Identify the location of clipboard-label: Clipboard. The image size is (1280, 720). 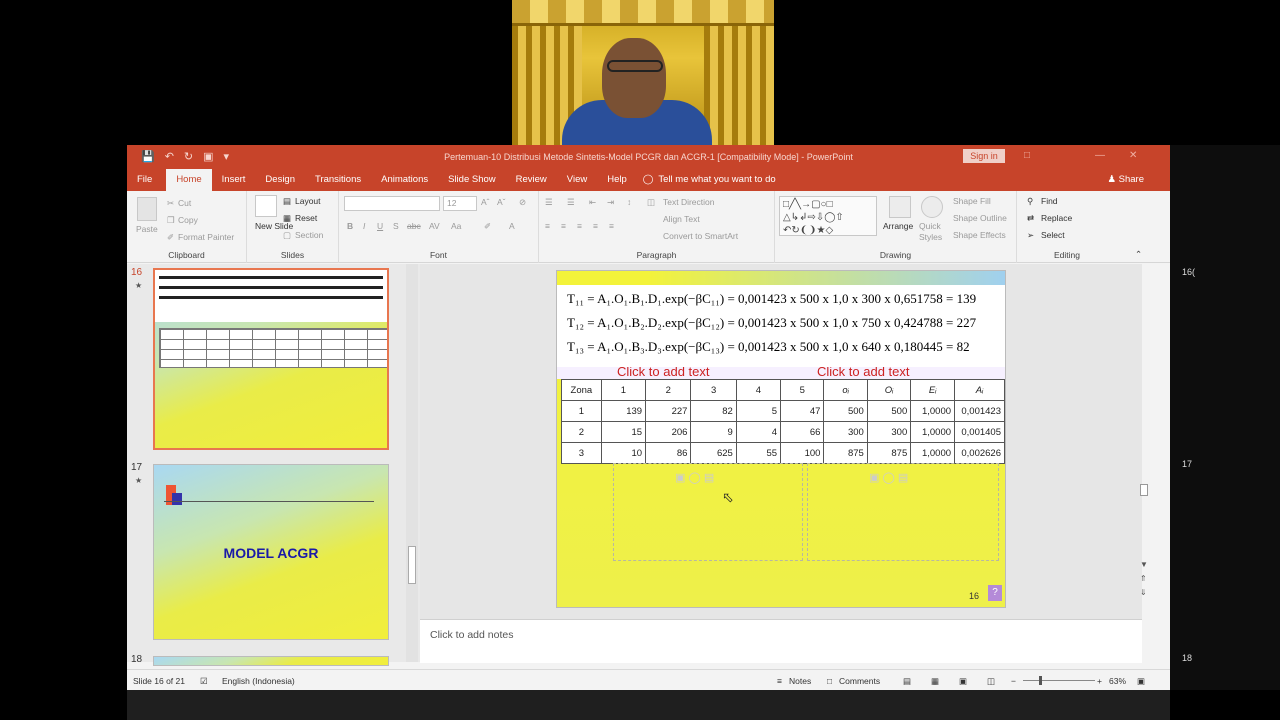
(186, 255).